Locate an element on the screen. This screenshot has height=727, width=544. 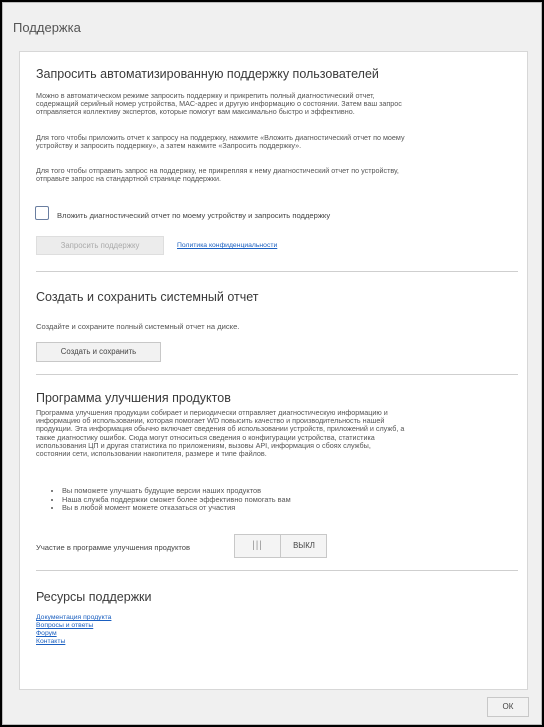
product-documentation-link: Документация продукта is located at coordinates (73, 618).